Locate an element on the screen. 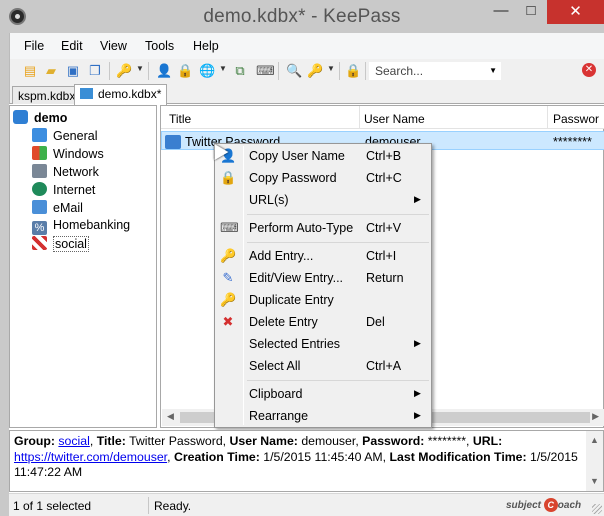 Image resolution: width=604 pixels, height=516 pixels. tree-item-internet: Internet is located at coordinates (63, 190).